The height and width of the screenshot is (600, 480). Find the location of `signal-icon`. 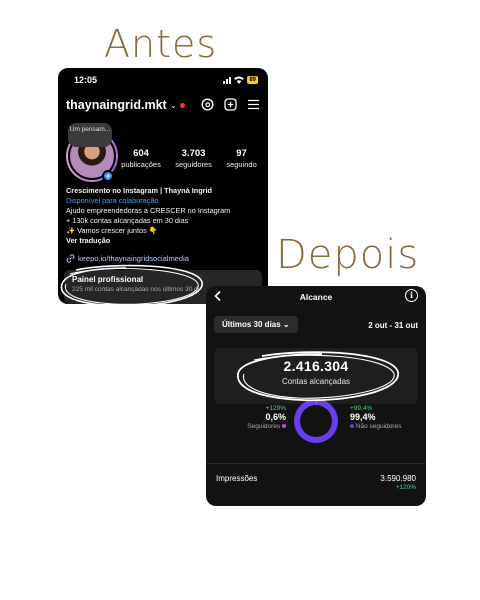

signal-icon is located at coordinates (227, 80).